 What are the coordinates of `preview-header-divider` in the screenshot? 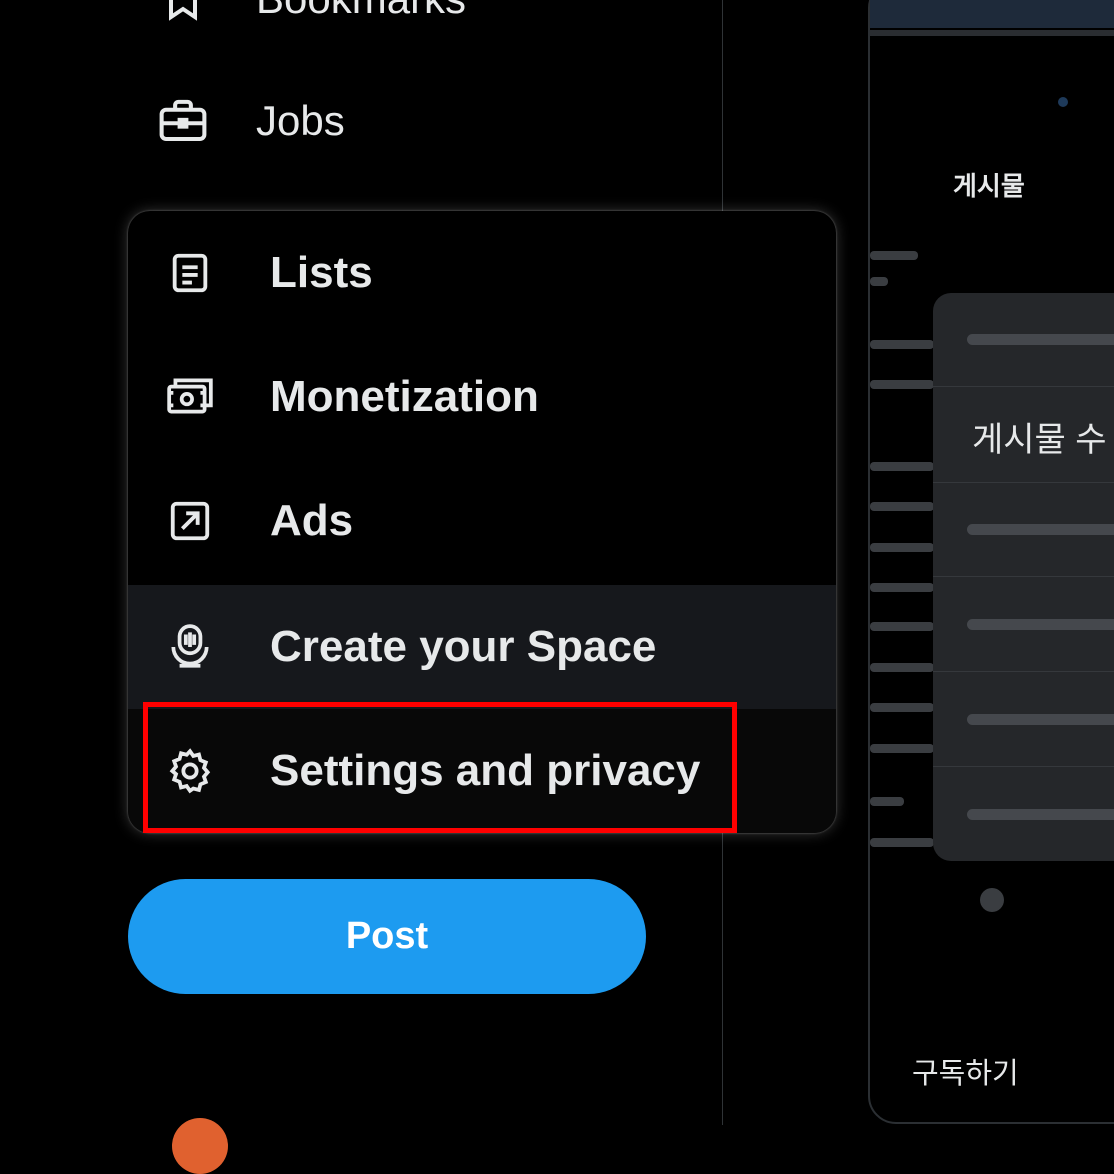 It's located at (992, 33).